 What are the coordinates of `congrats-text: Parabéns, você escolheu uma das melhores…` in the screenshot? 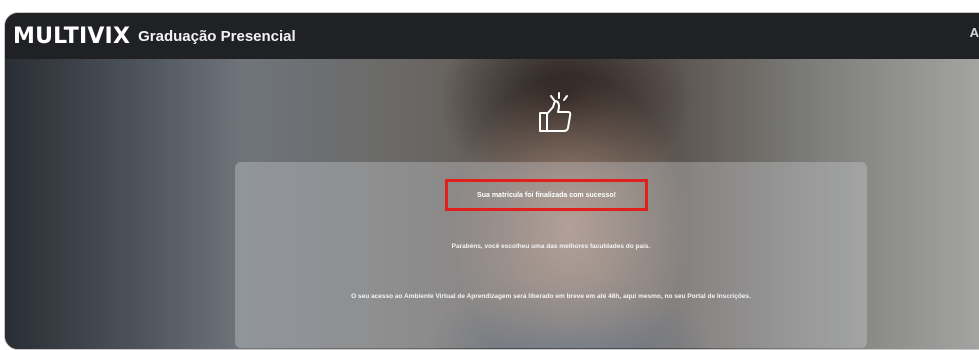 It's located at (551, 246).